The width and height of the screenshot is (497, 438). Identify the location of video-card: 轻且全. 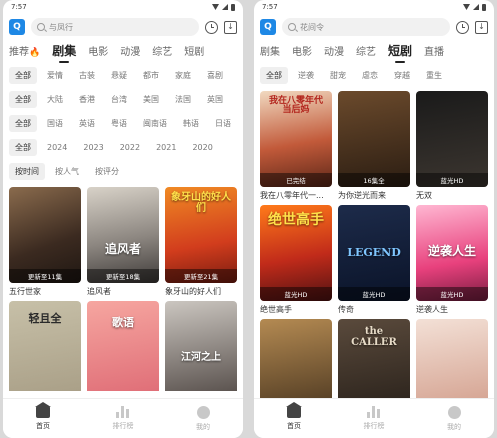
(45, 346).